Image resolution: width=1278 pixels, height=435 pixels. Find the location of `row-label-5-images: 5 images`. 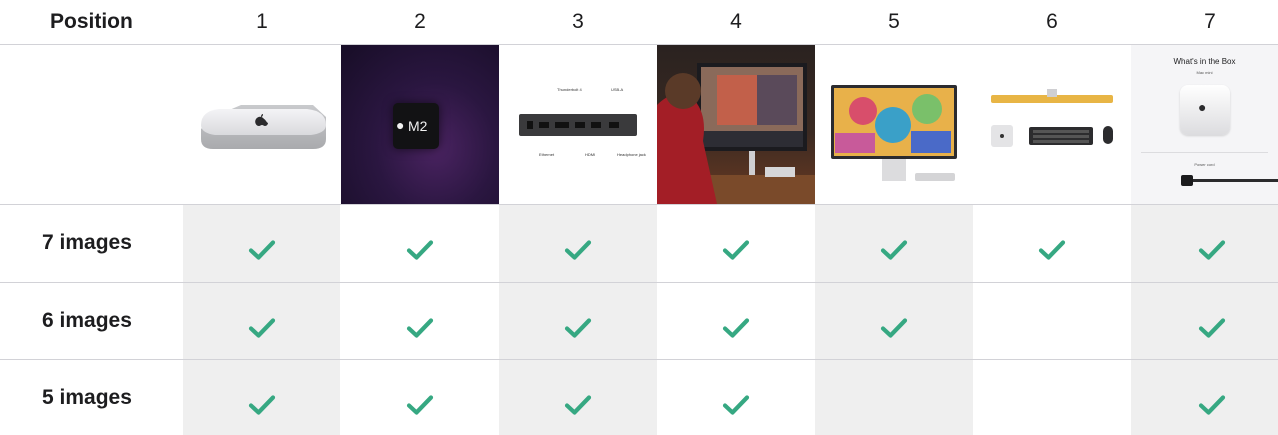

row-label-5-images: 5 images is located at coordinates (87, 397).